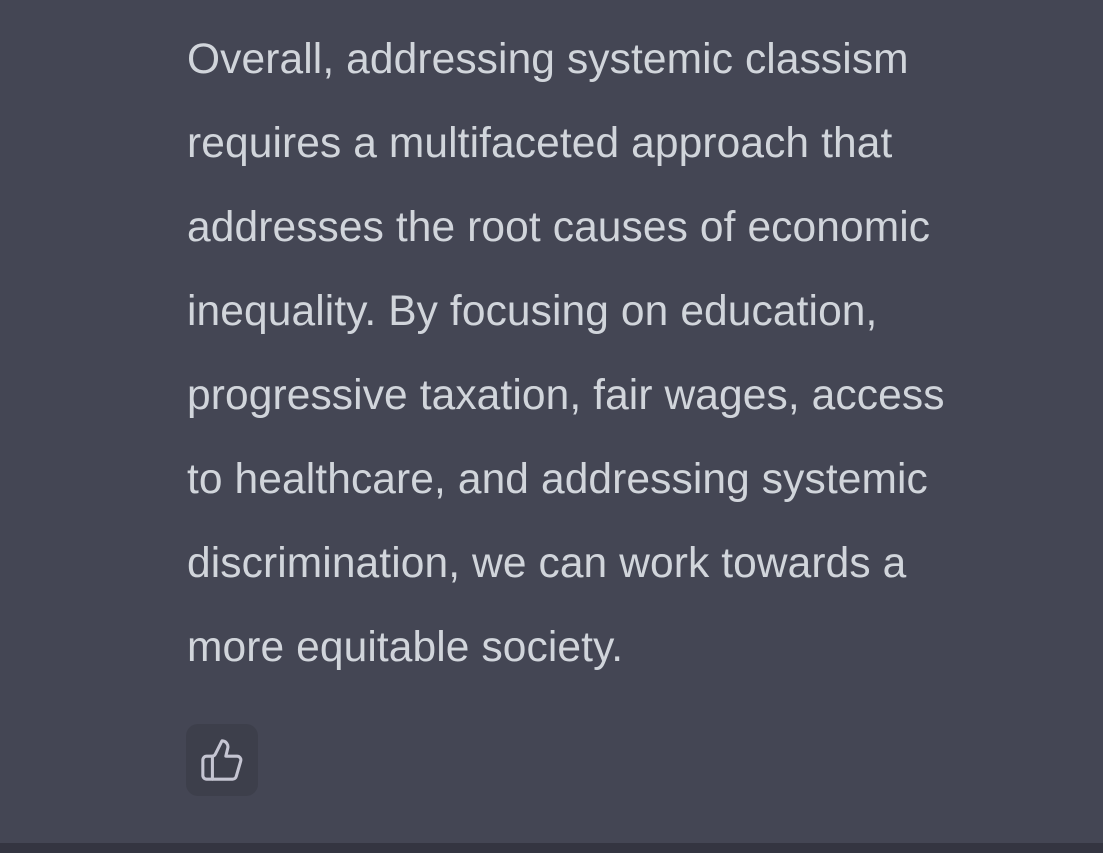 Image resolution: width=1103 pixels, height=853 pixels. What do you see at coordinates (548, 59) in the screenshot?
I see `message-line: Overall, addressing systemic classism` at bounding box center [548, 59].